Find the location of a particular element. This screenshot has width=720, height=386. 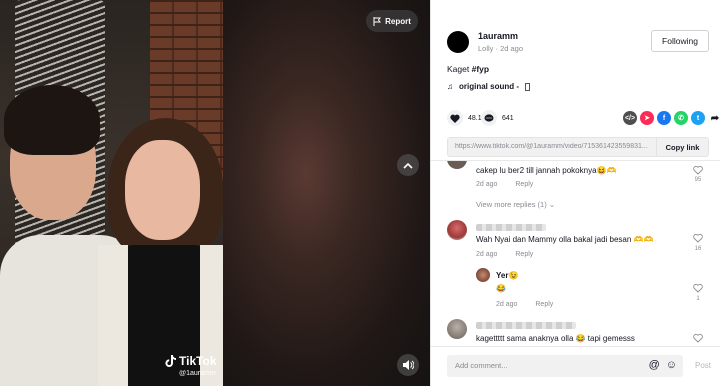

comment-like-count: 95 is located at coordinates (698, 180).